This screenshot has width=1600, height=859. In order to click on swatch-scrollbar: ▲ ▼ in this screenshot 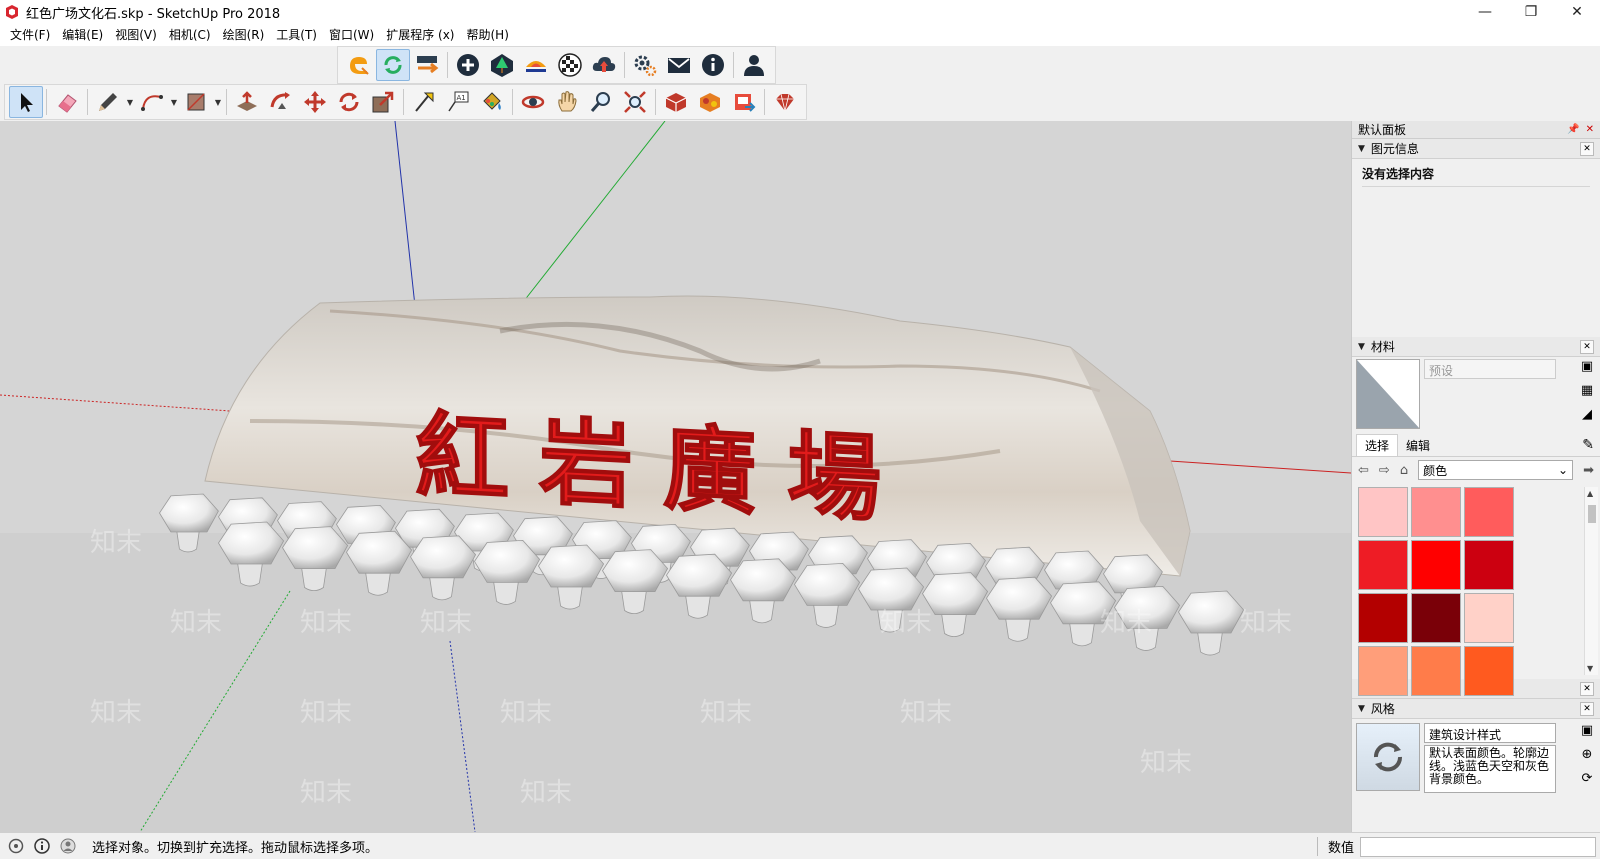, I will do `click(1591, 581)`.